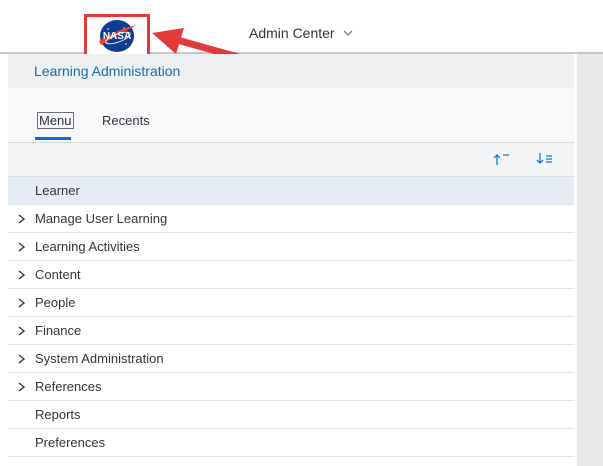 This screenshot has height=466, width=603. Describe the element at coordinates (348, 33) in the screenshot. I see `chevron-down-icon` at that location.